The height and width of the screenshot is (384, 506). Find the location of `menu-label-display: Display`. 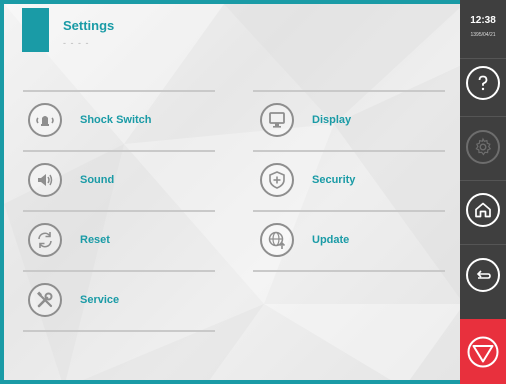

menu-label-display: Display is located at coordinates (332, 120).